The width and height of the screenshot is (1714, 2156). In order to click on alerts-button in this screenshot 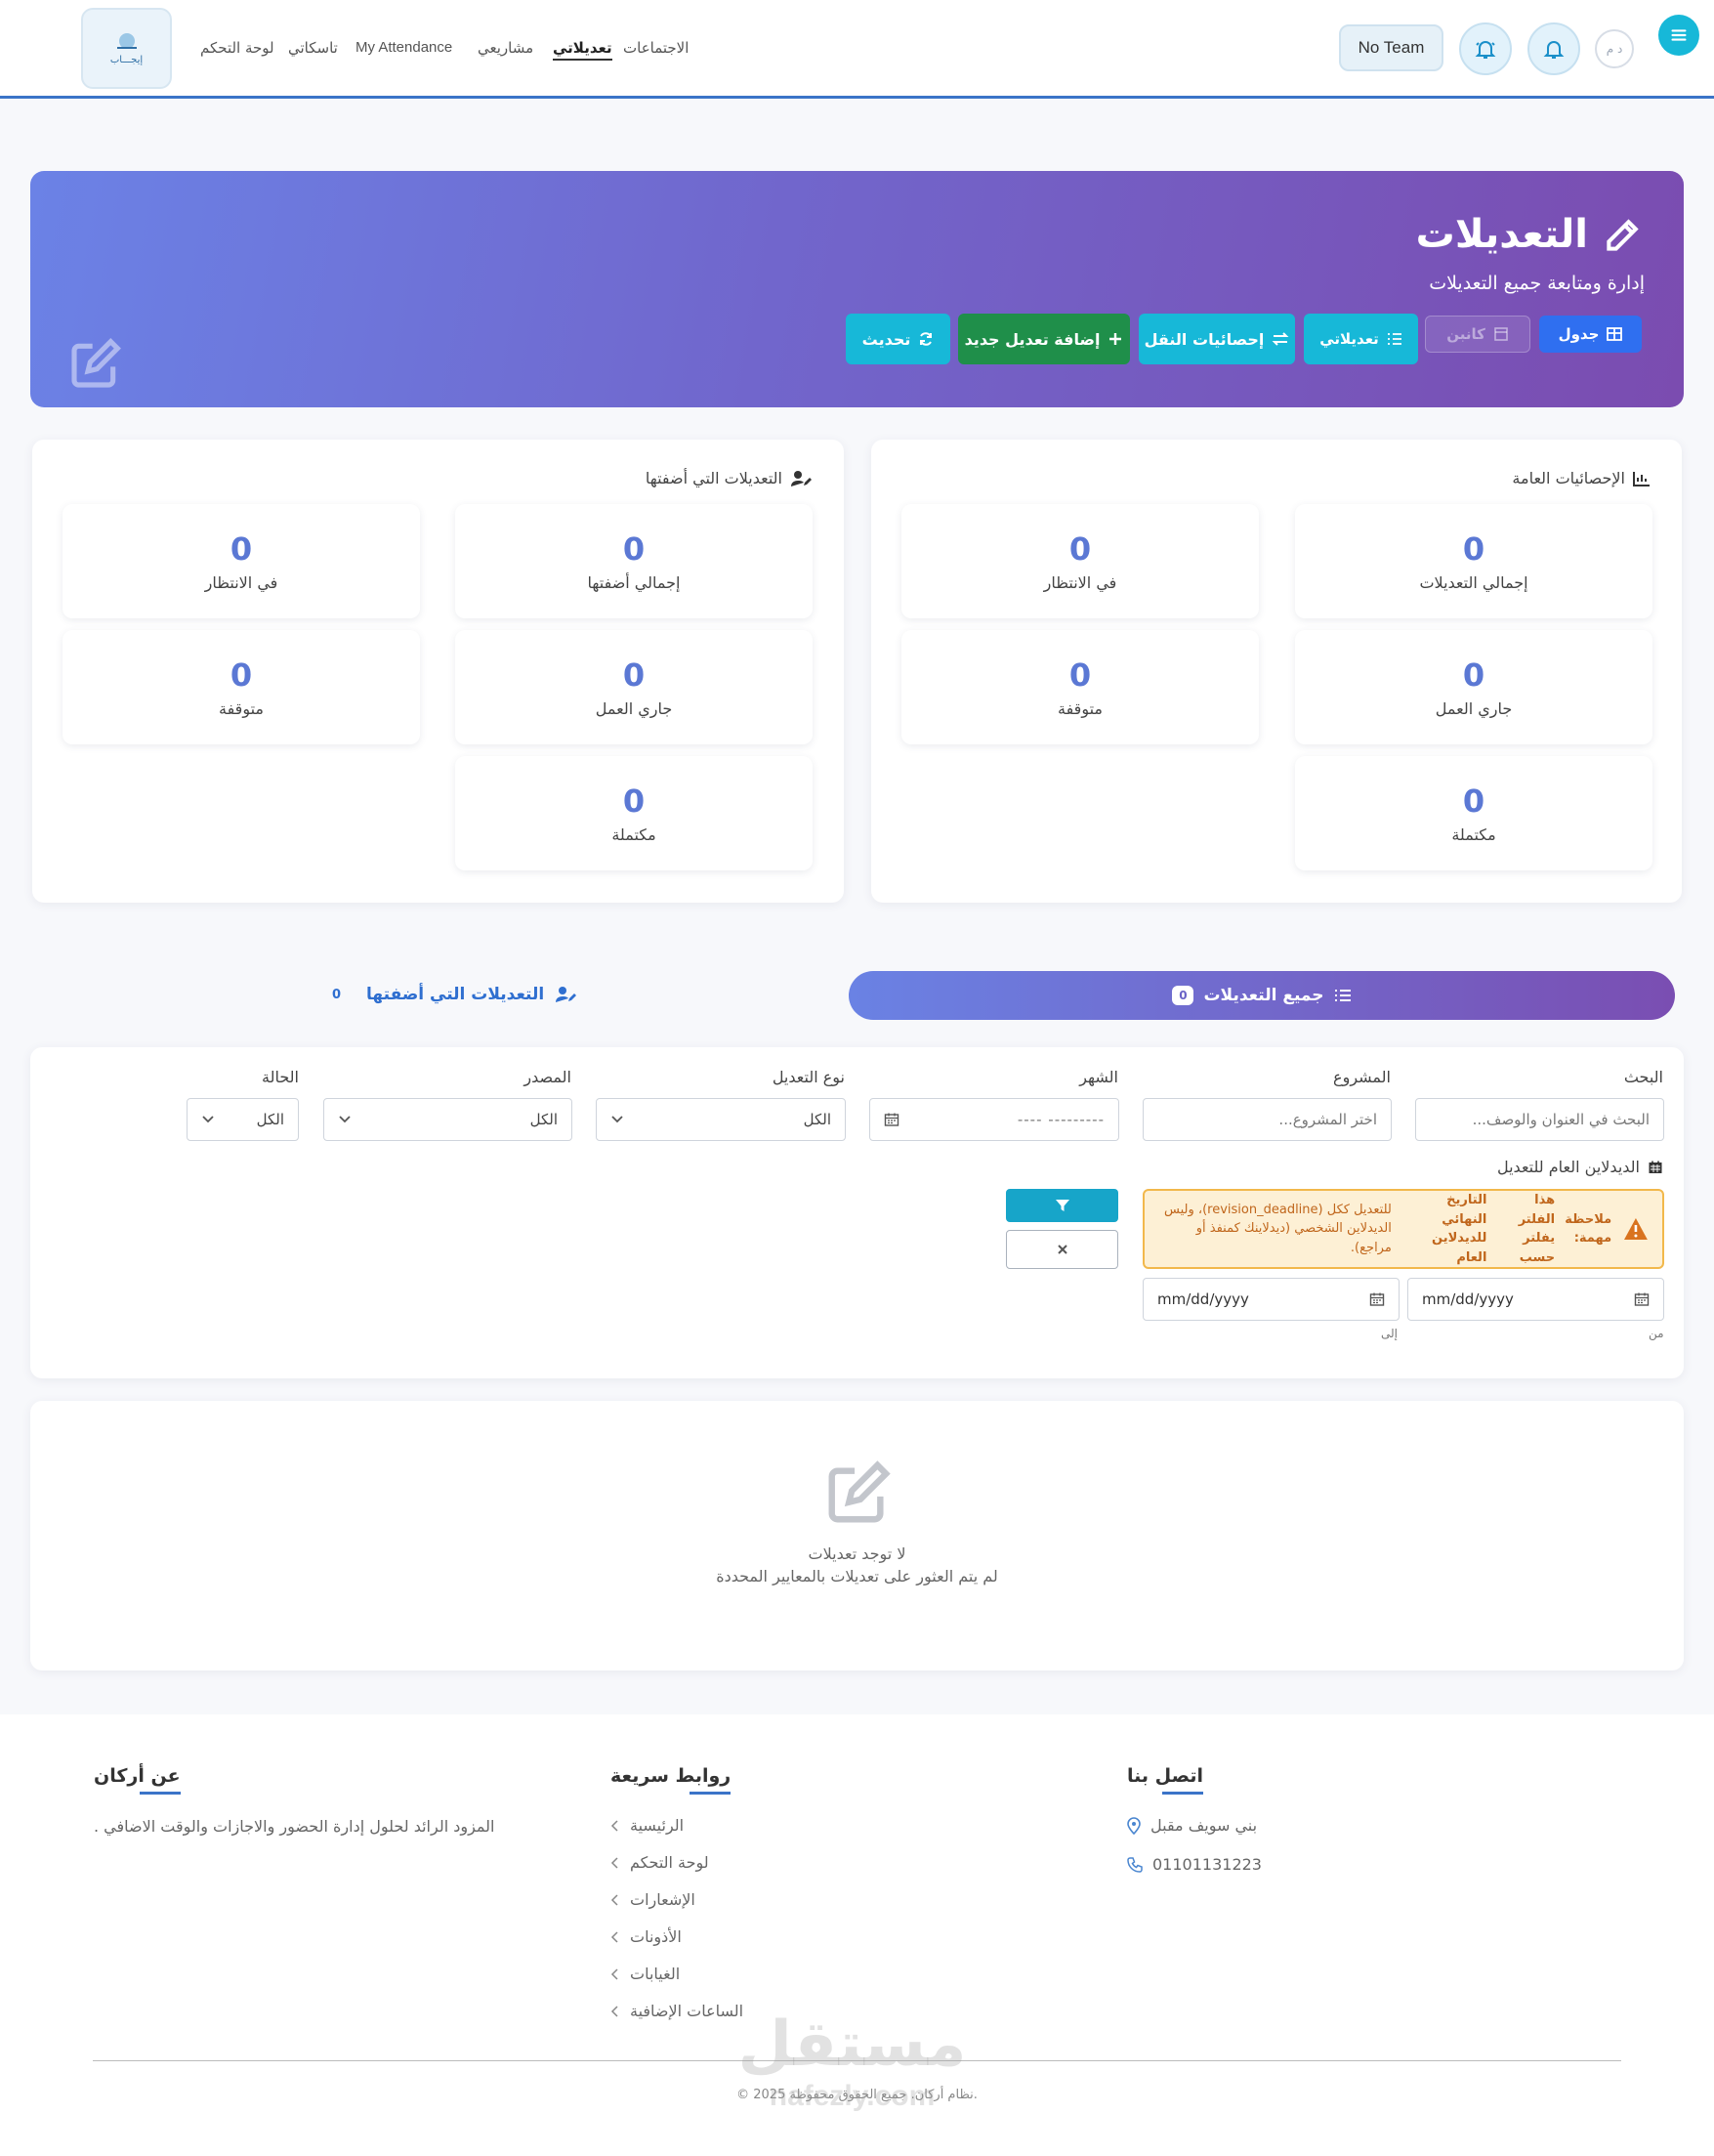, I will do `click(1485, 49)`.